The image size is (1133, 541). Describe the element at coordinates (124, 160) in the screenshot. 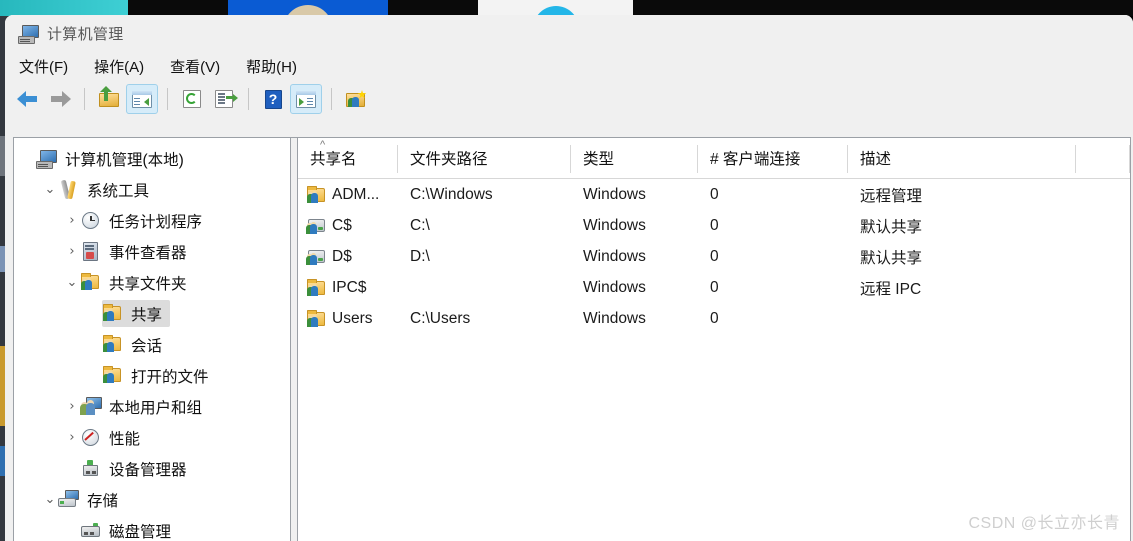

I see `tree-item-label: 计算机管理(本地)` at that location.